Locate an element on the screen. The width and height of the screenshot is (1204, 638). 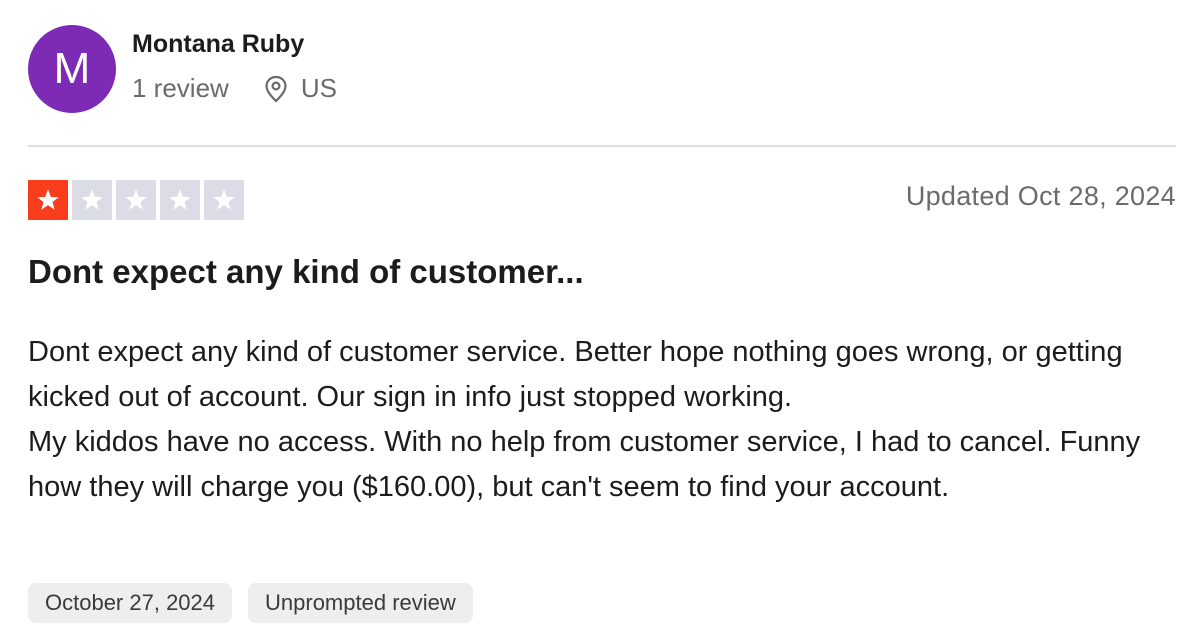
reviewer-meta: 1 review US is located at coordinates (234, 88).